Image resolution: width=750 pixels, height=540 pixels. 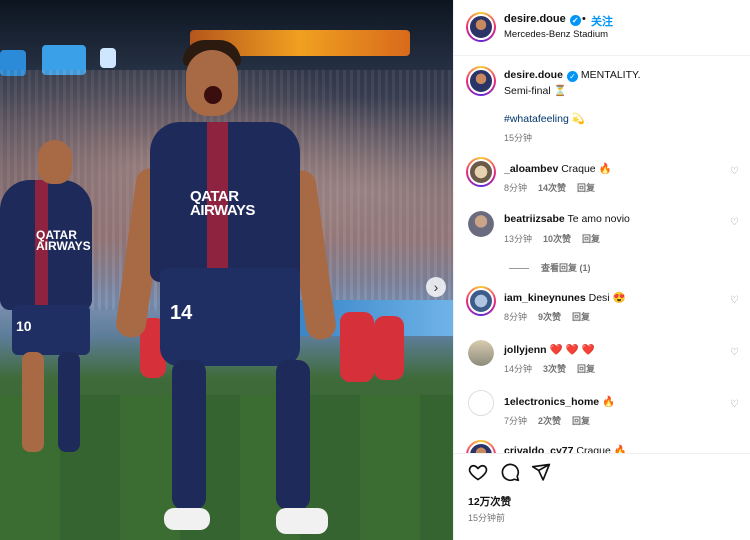 I want to click on comment-likes: 2次赞, so click(x=549, y=421).